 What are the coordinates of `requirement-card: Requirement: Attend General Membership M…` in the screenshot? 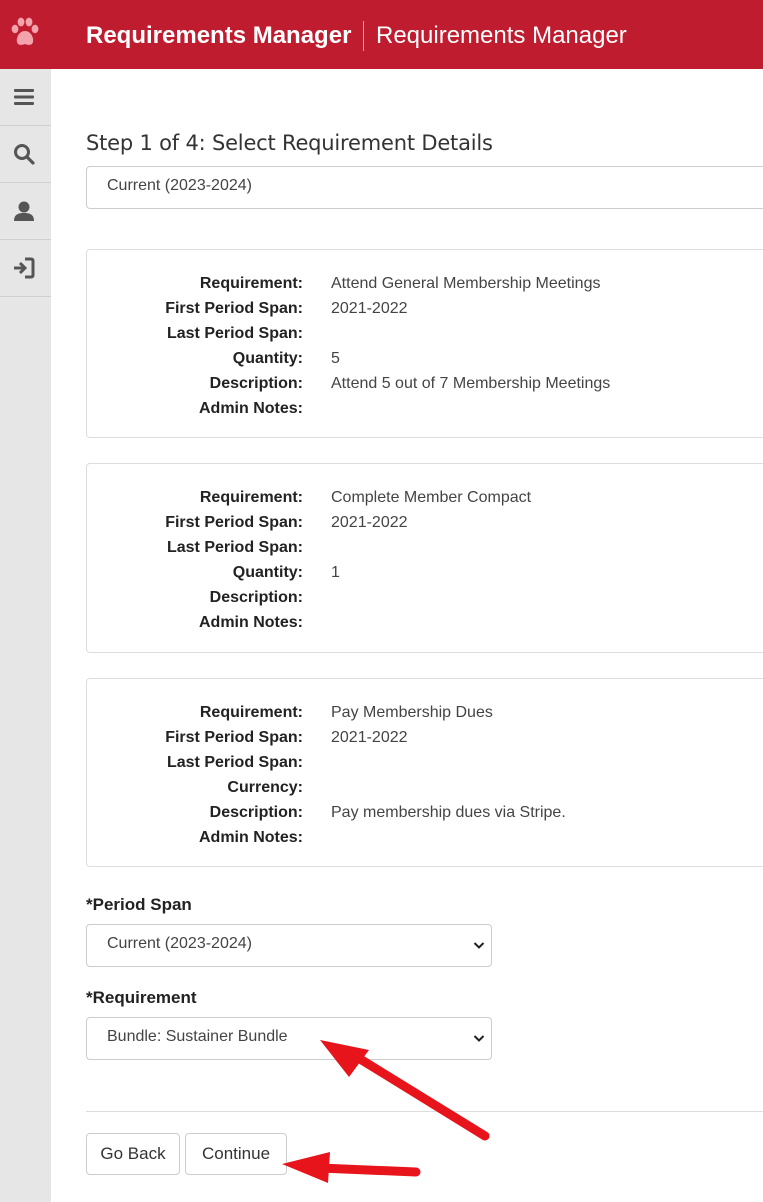 It's located at (424, 343).